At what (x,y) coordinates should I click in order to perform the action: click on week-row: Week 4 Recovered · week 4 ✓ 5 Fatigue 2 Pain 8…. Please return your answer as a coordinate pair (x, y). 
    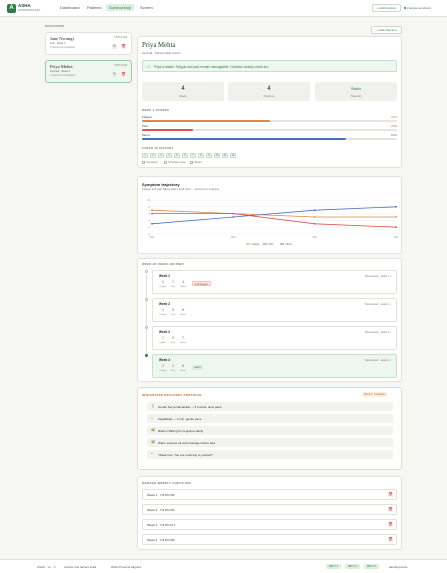
    Looking at the image, I should click on (274, 366).